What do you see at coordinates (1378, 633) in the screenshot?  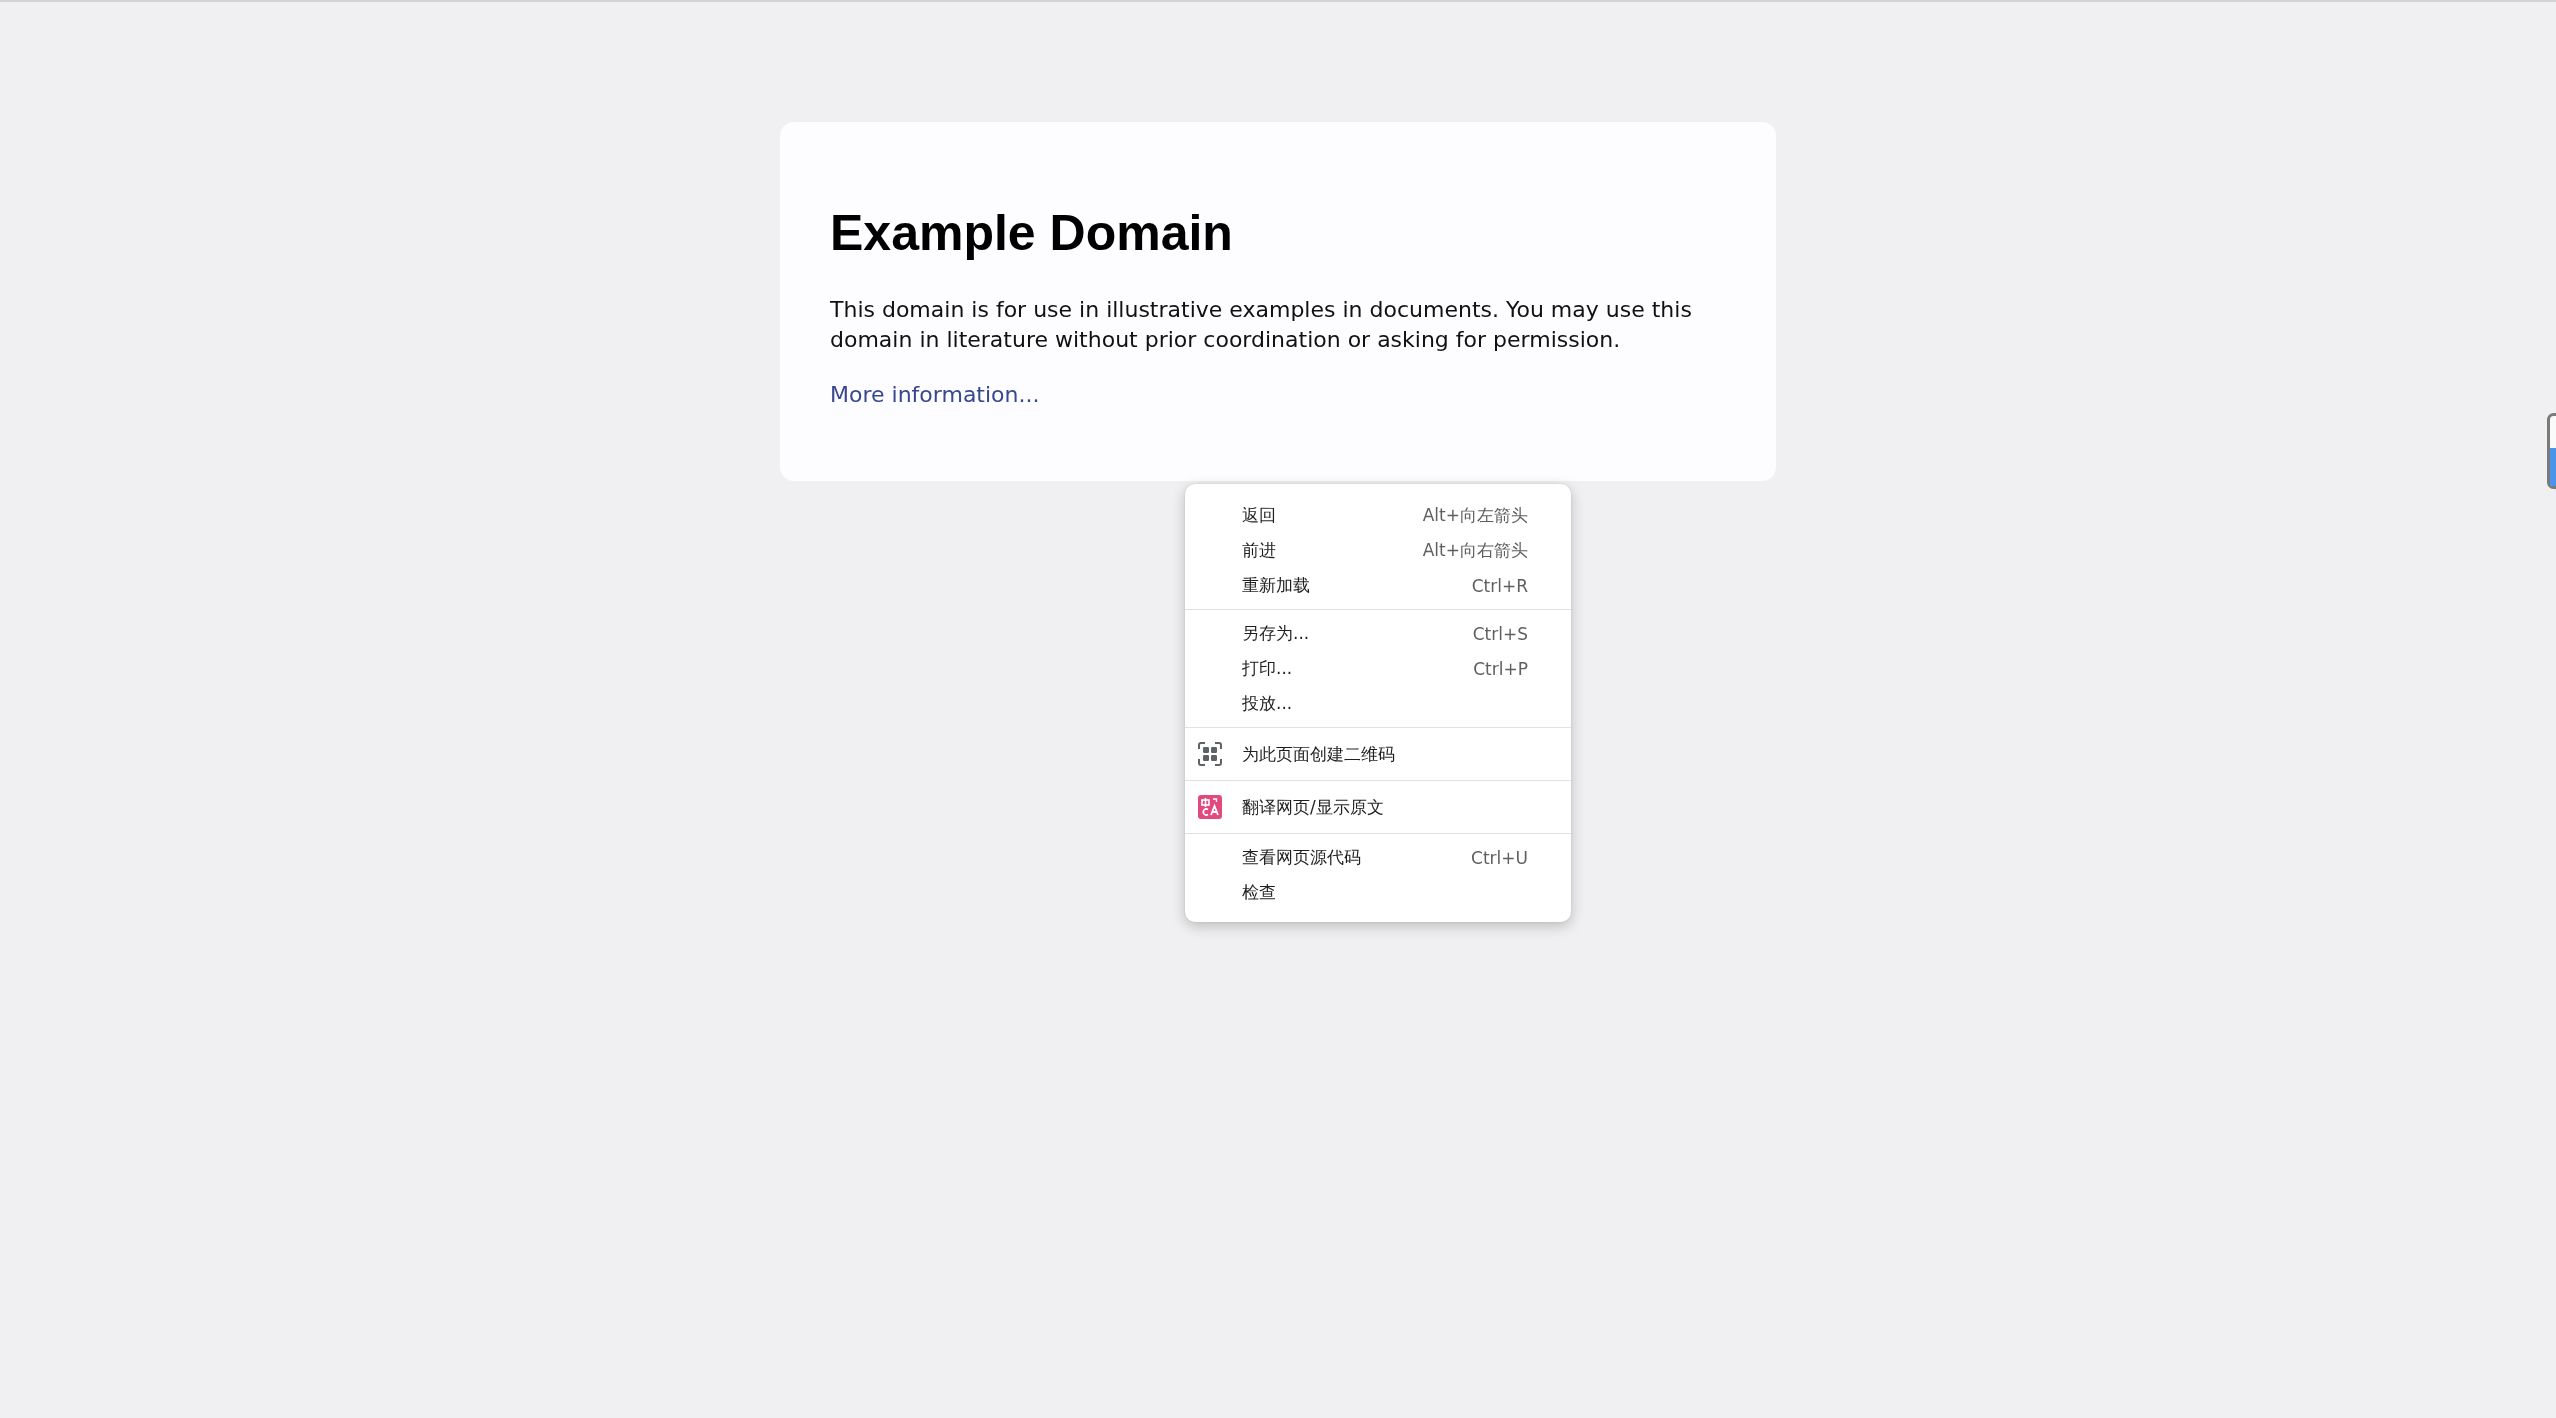 I see `menu-item: 另存为... Ctrl+S` at bounding box center [1378, 633].